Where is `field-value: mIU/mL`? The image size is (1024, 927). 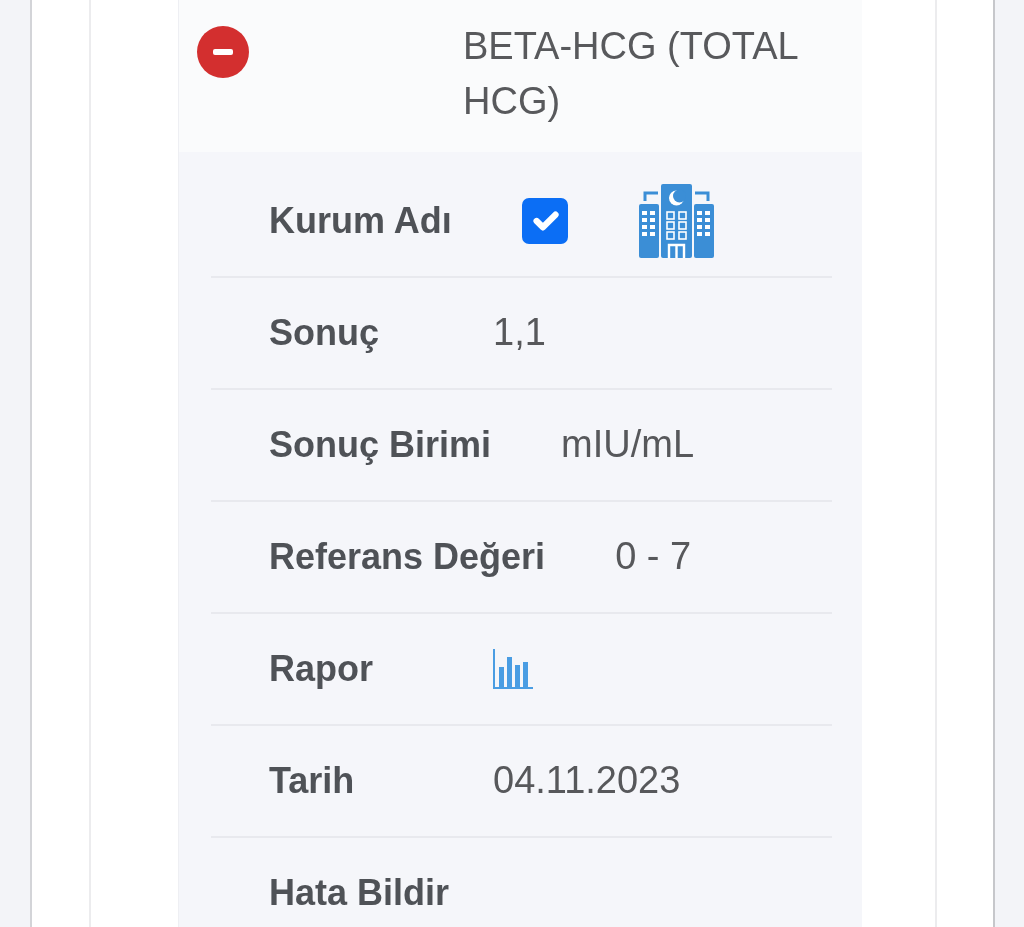 field-value: mIU/mL is located at coordinates (628, 445).